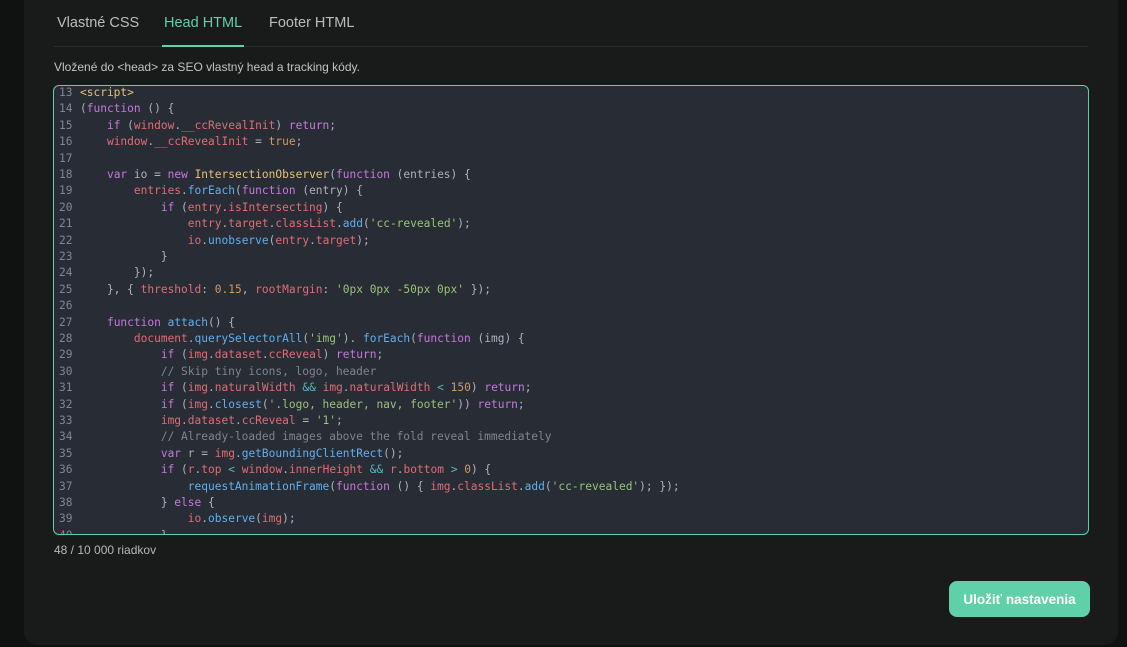 The width and height of the screenshot is (1127, 647). I want to click on code-line: 26, so click(67, 306).